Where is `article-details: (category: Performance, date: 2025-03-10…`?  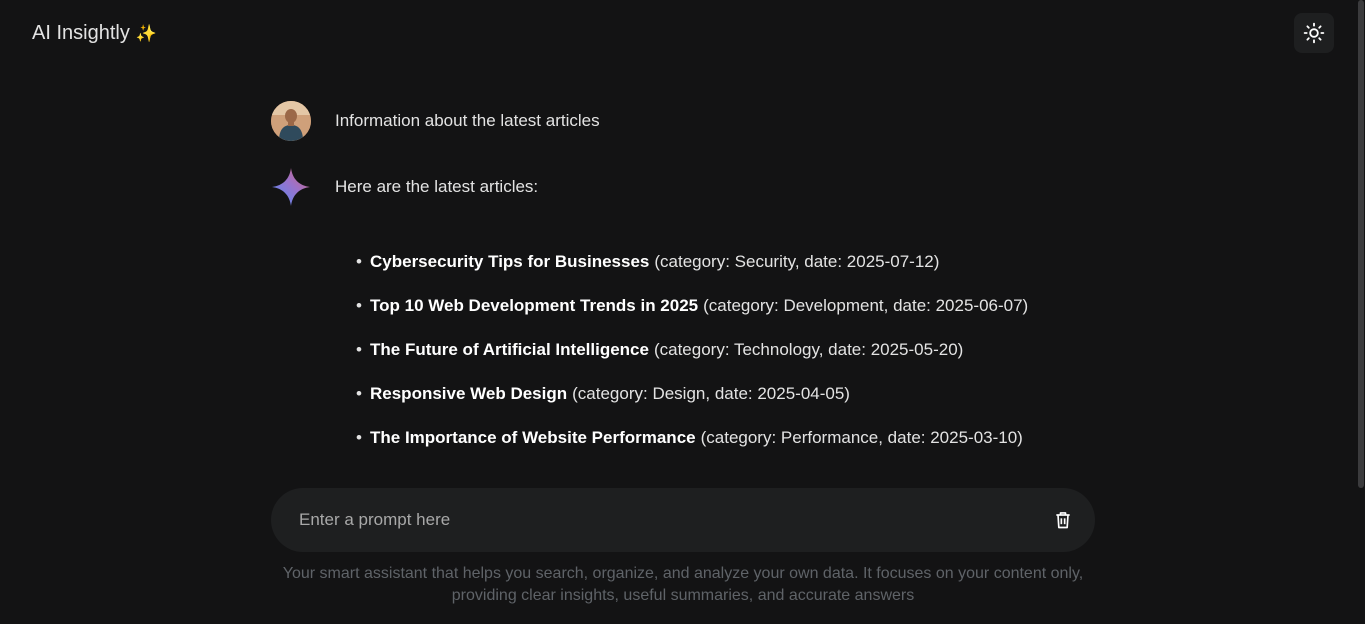 article-details: (category: Performance, date: 2025-03-10… is located at coordinates (861, 437).